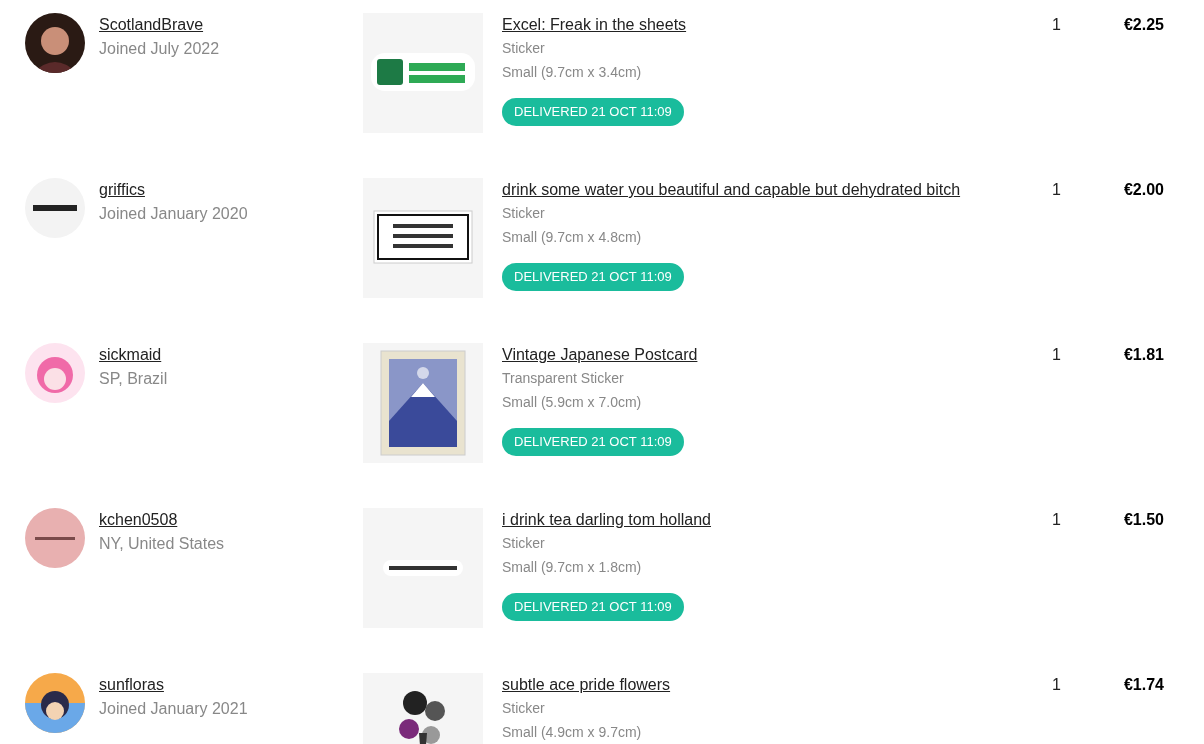 The image size is (1204, 744). What do you see at coordinates (162, 544) in the screenshot?
I see `buyer-info: NY, United States` at bounding box center [162, 544].